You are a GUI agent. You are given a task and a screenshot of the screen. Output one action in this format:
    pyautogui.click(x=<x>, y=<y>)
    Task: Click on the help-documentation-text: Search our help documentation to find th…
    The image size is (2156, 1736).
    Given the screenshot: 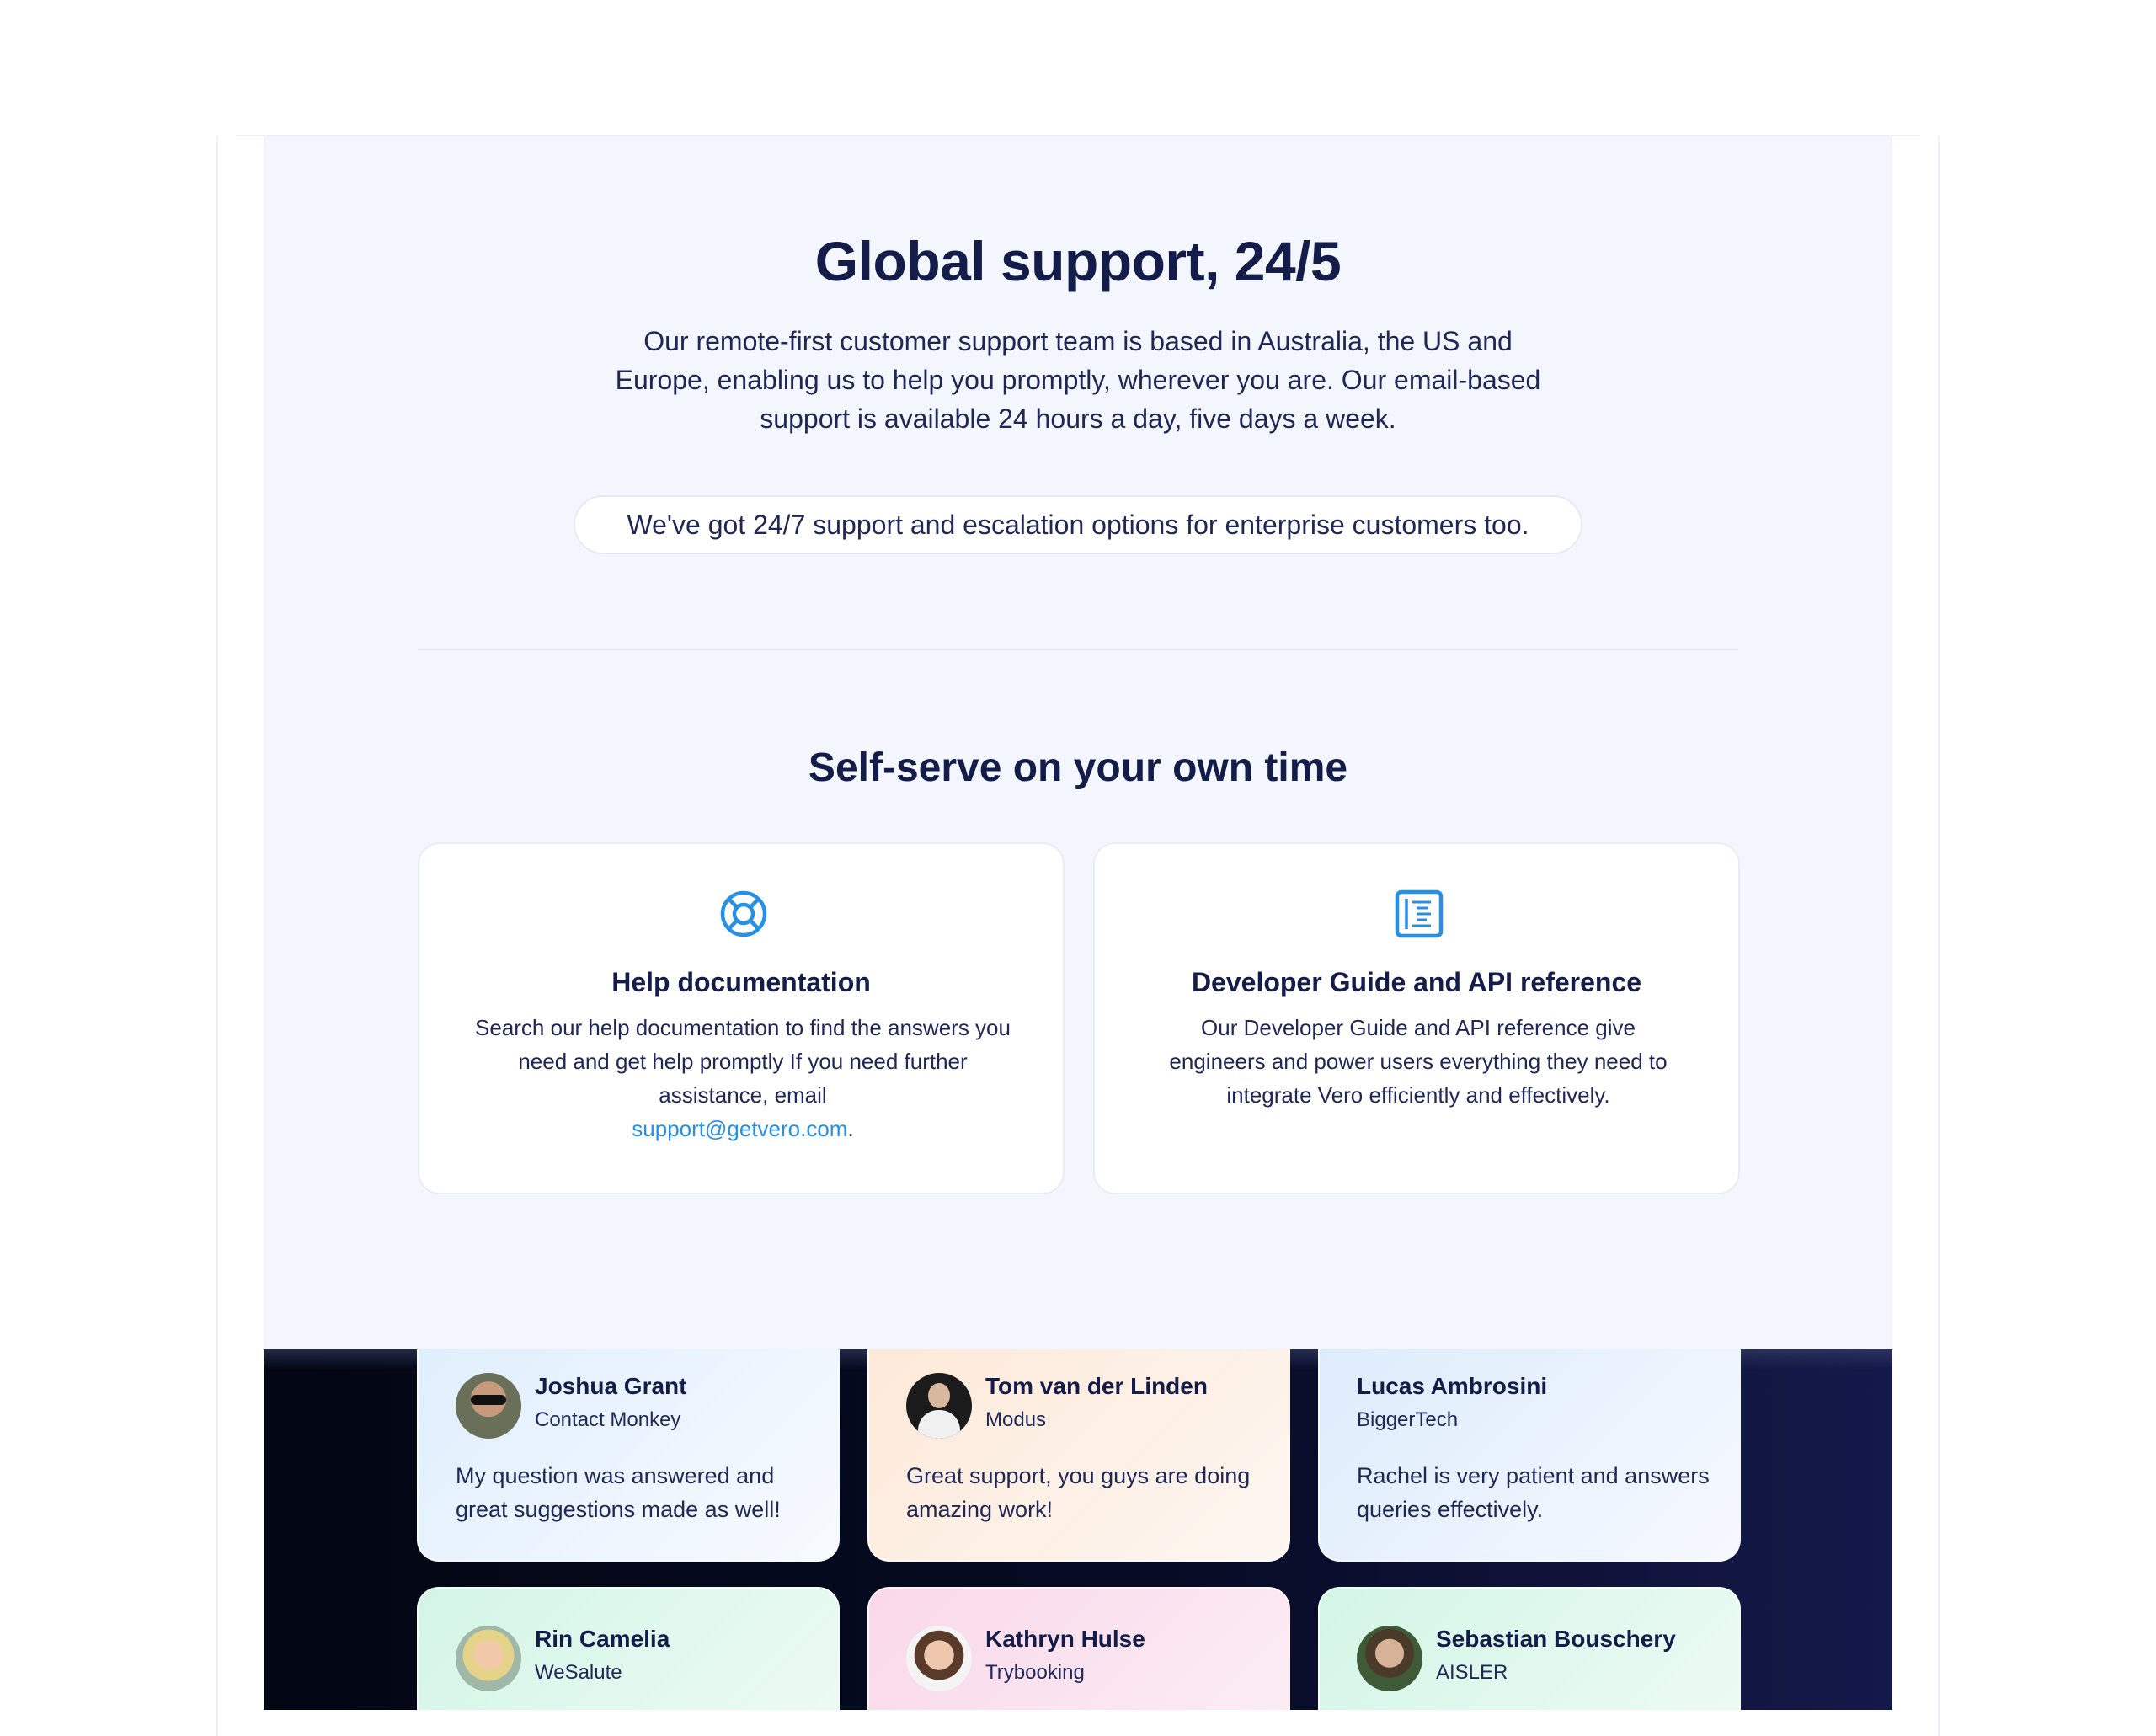 What is the action you would take?
    pyautogui.click(x=743, y=1078)
    